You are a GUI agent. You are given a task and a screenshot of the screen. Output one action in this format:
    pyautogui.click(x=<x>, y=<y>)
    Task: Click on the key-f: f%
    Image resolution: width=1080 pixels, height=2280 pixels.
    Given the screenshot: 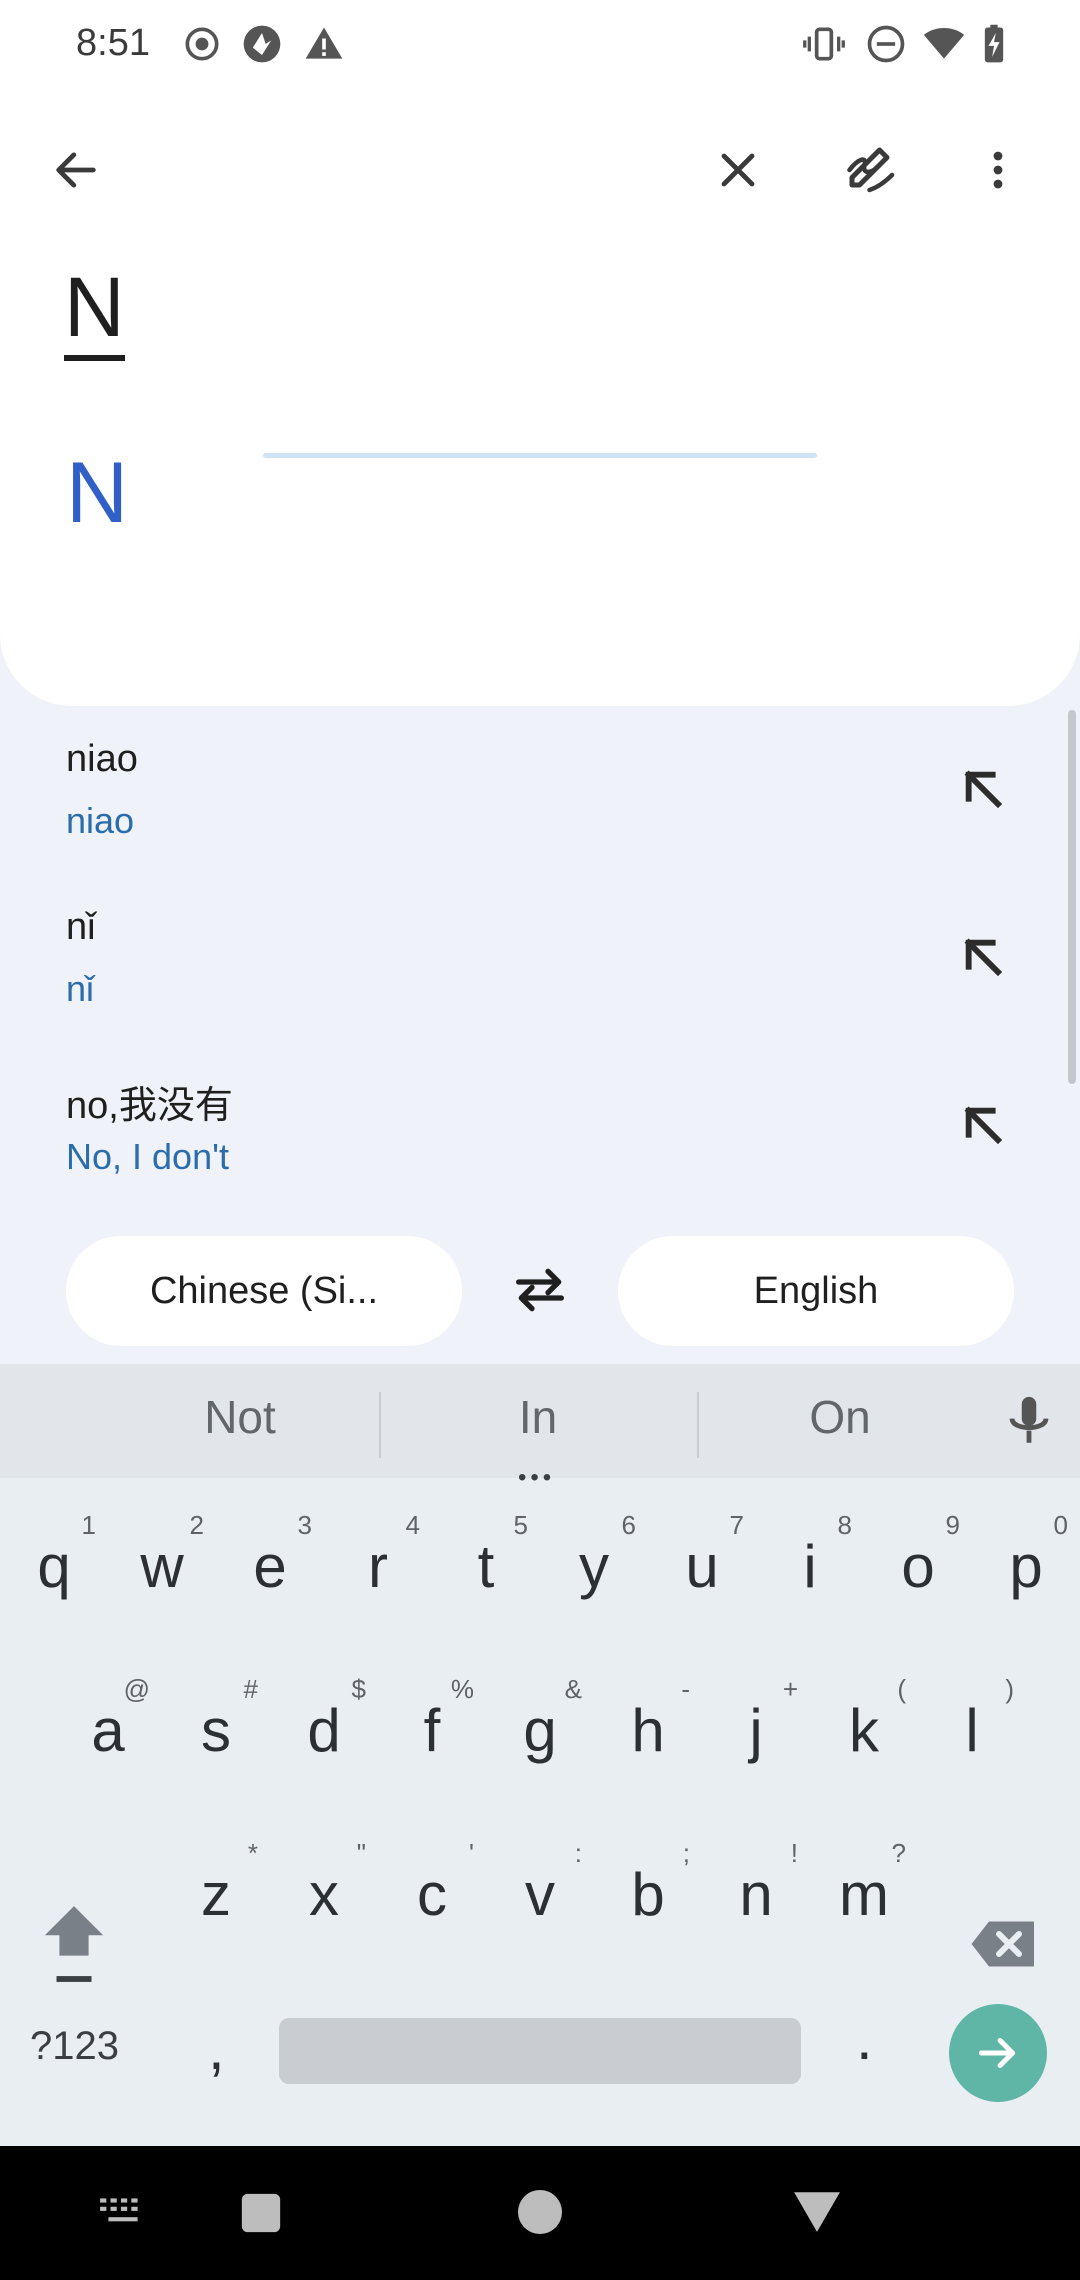 What is the action you would take?
    pyautogui.click(x=432, y=1730)
    